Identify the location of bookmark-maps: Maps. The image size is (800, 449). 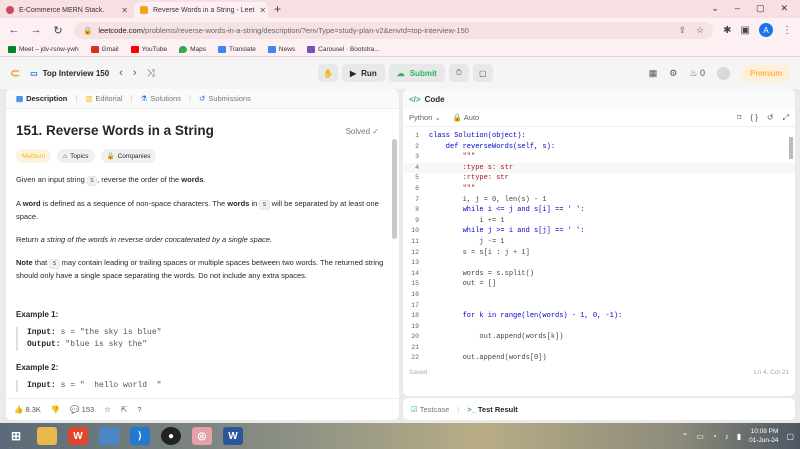
(193, 49).